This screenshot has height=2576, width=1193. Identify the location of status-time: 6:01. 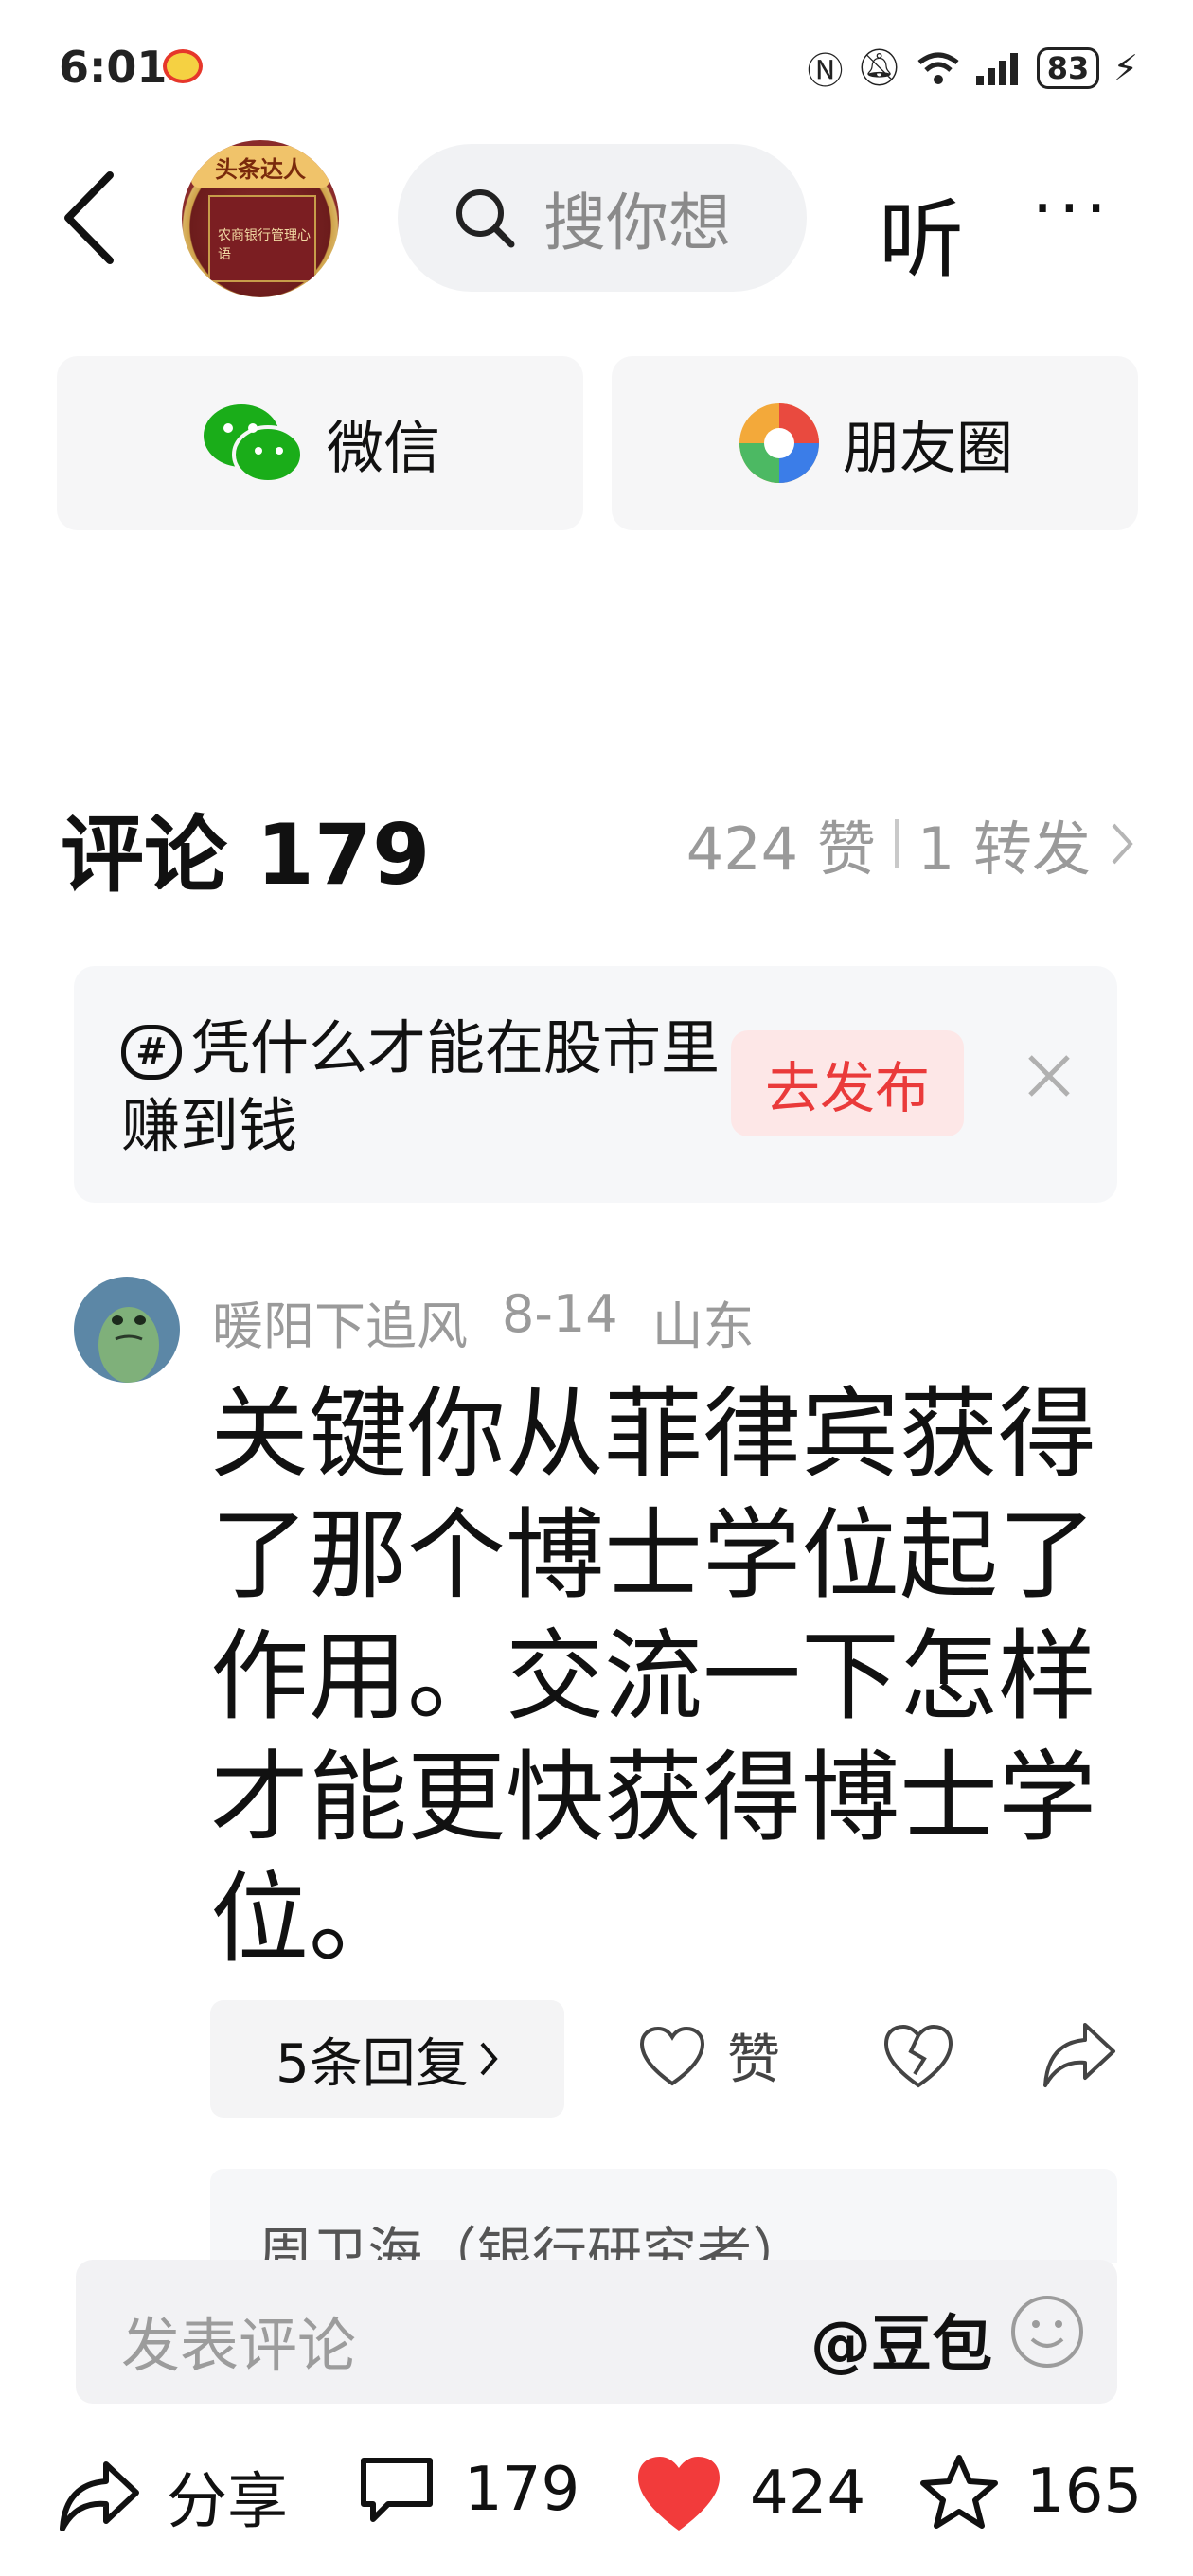
(113, 67).